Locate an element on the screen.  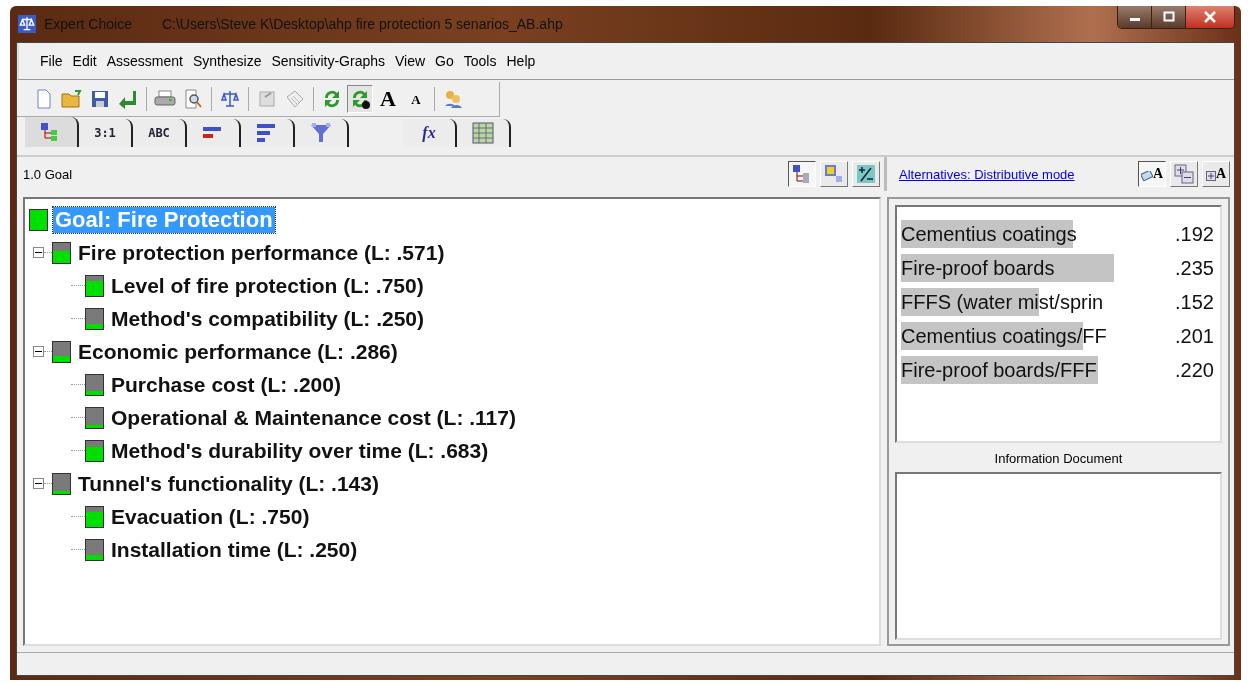
close-icon is located at coordinates (1210, 17).